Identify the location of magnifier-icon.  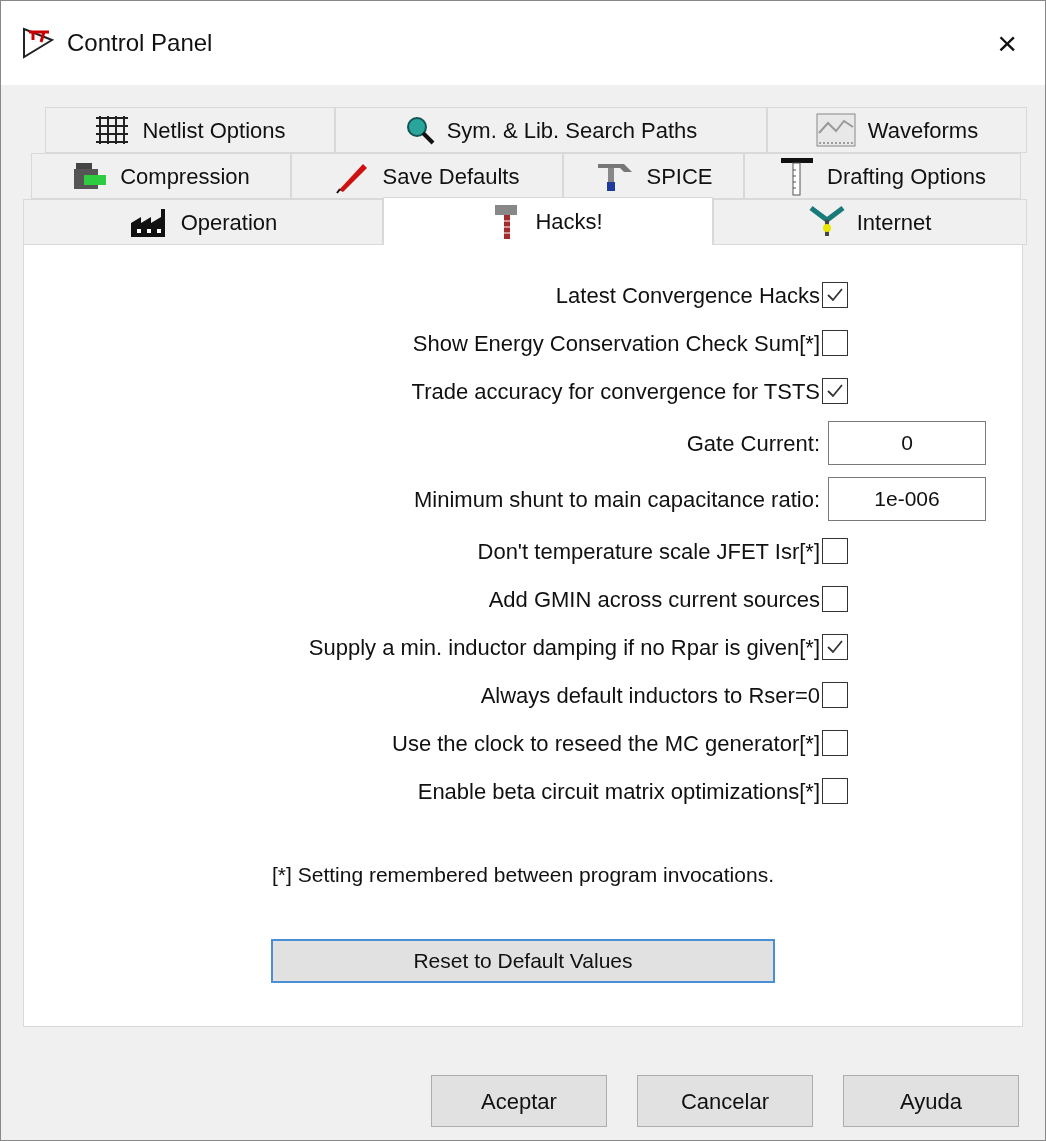
(419, 130).